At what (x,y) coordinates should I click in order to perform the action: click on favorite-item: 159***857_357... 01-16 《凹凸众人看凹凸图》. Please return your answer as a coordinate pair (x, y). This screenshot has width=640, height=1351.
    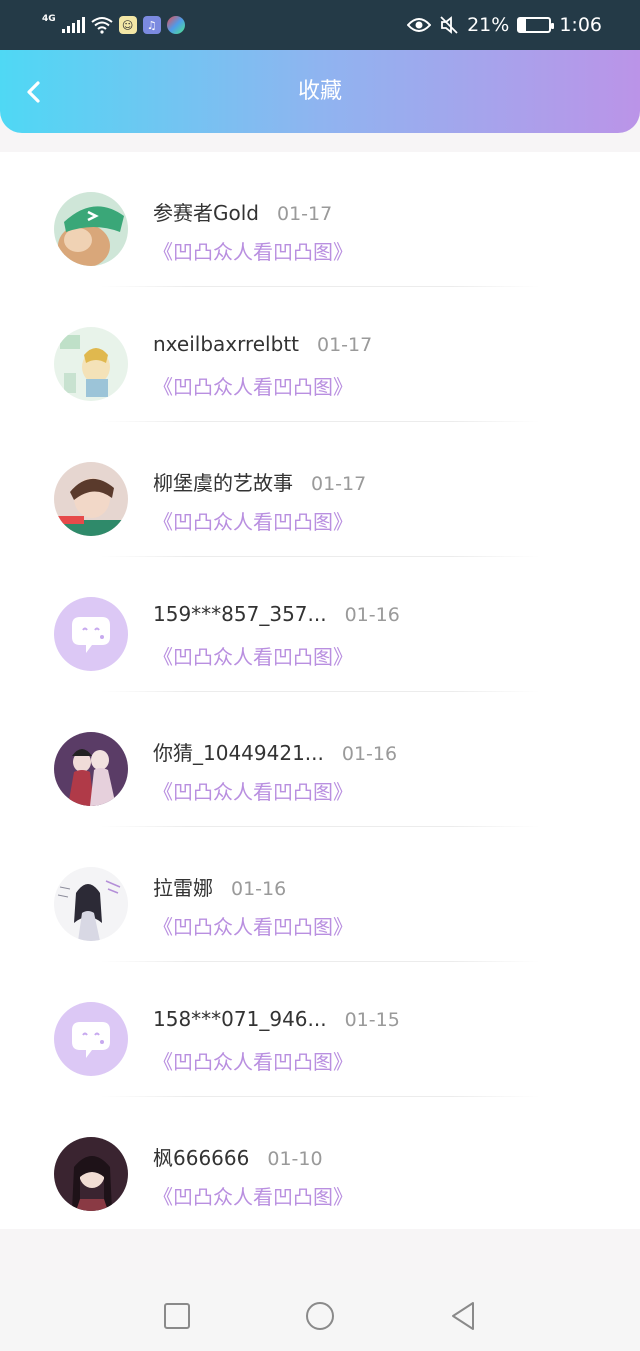
    Looking at the image, I should click on (320, 624).